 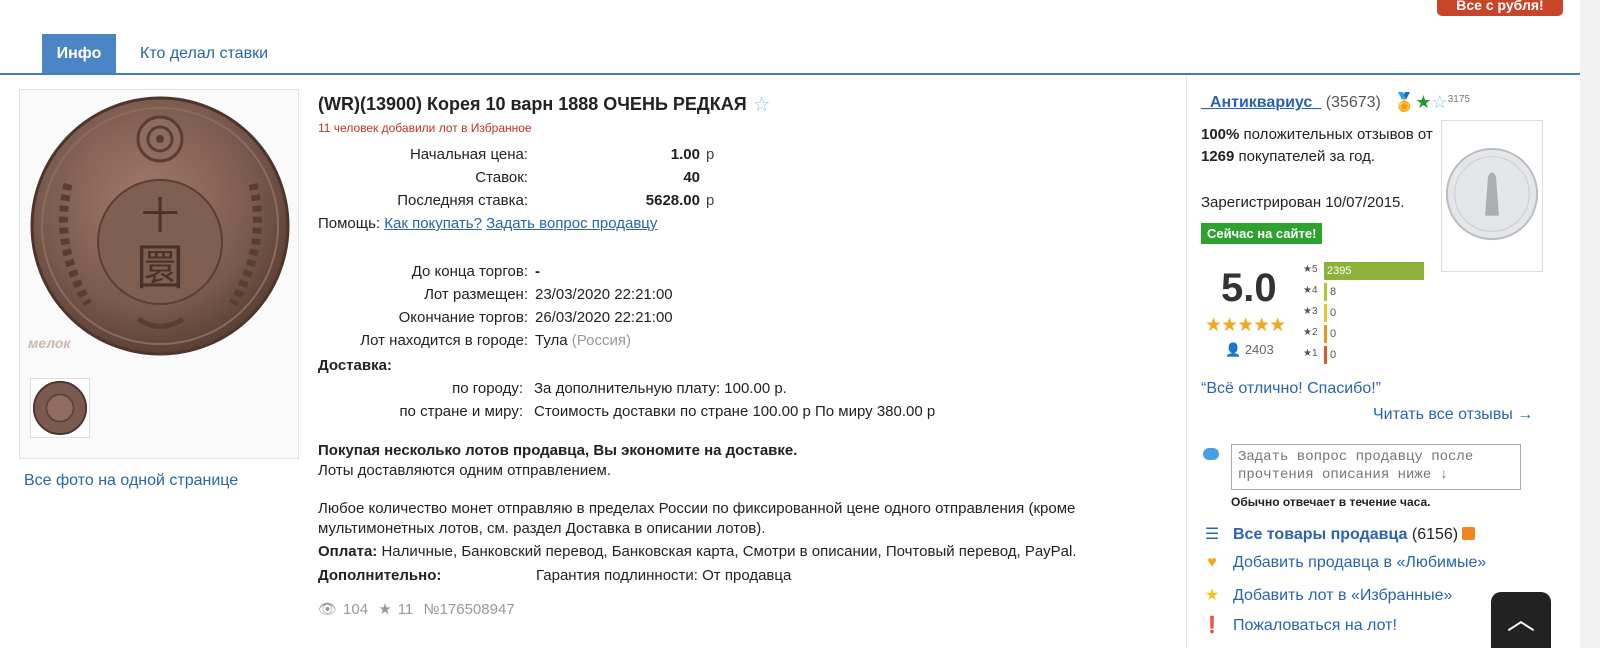 What do you see at coordinates (1439, 102) in the screenshot?
I see `outline-star-icon: ☆` at bounding box center [1439, 102].